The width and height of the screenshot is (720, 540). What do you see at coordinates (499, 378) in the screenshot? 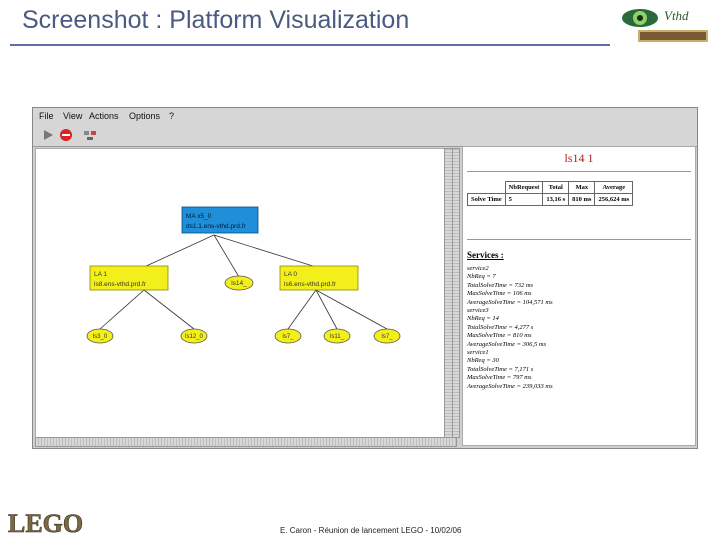
I see `list-item: MaxSolveTime = 797 ms` at bounding box center [499, 378].